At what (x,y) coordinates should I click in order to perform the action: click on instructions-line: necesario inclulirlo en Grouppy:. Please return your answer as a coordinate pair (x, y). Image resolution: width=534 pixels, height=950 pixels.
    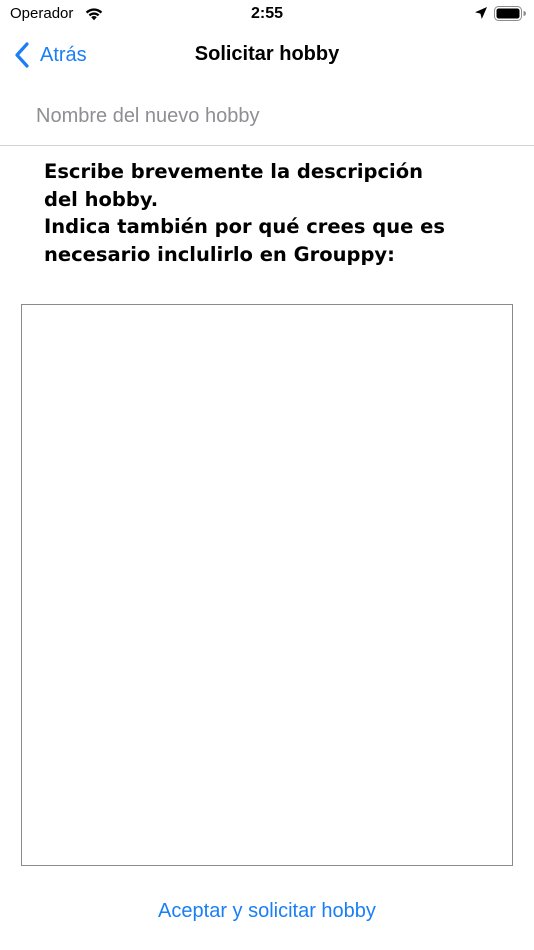
    Looking at the image, I should click on (219, 254).